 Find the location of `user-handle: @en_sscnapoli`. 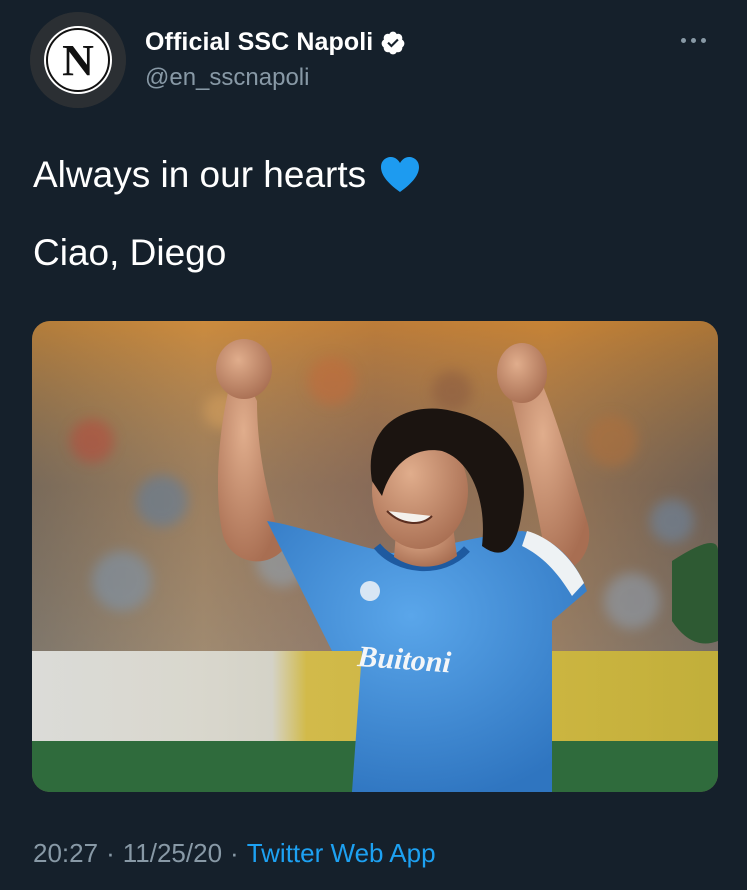

user-handle: @en_sscnapoli is located at coordinates (227, 78).